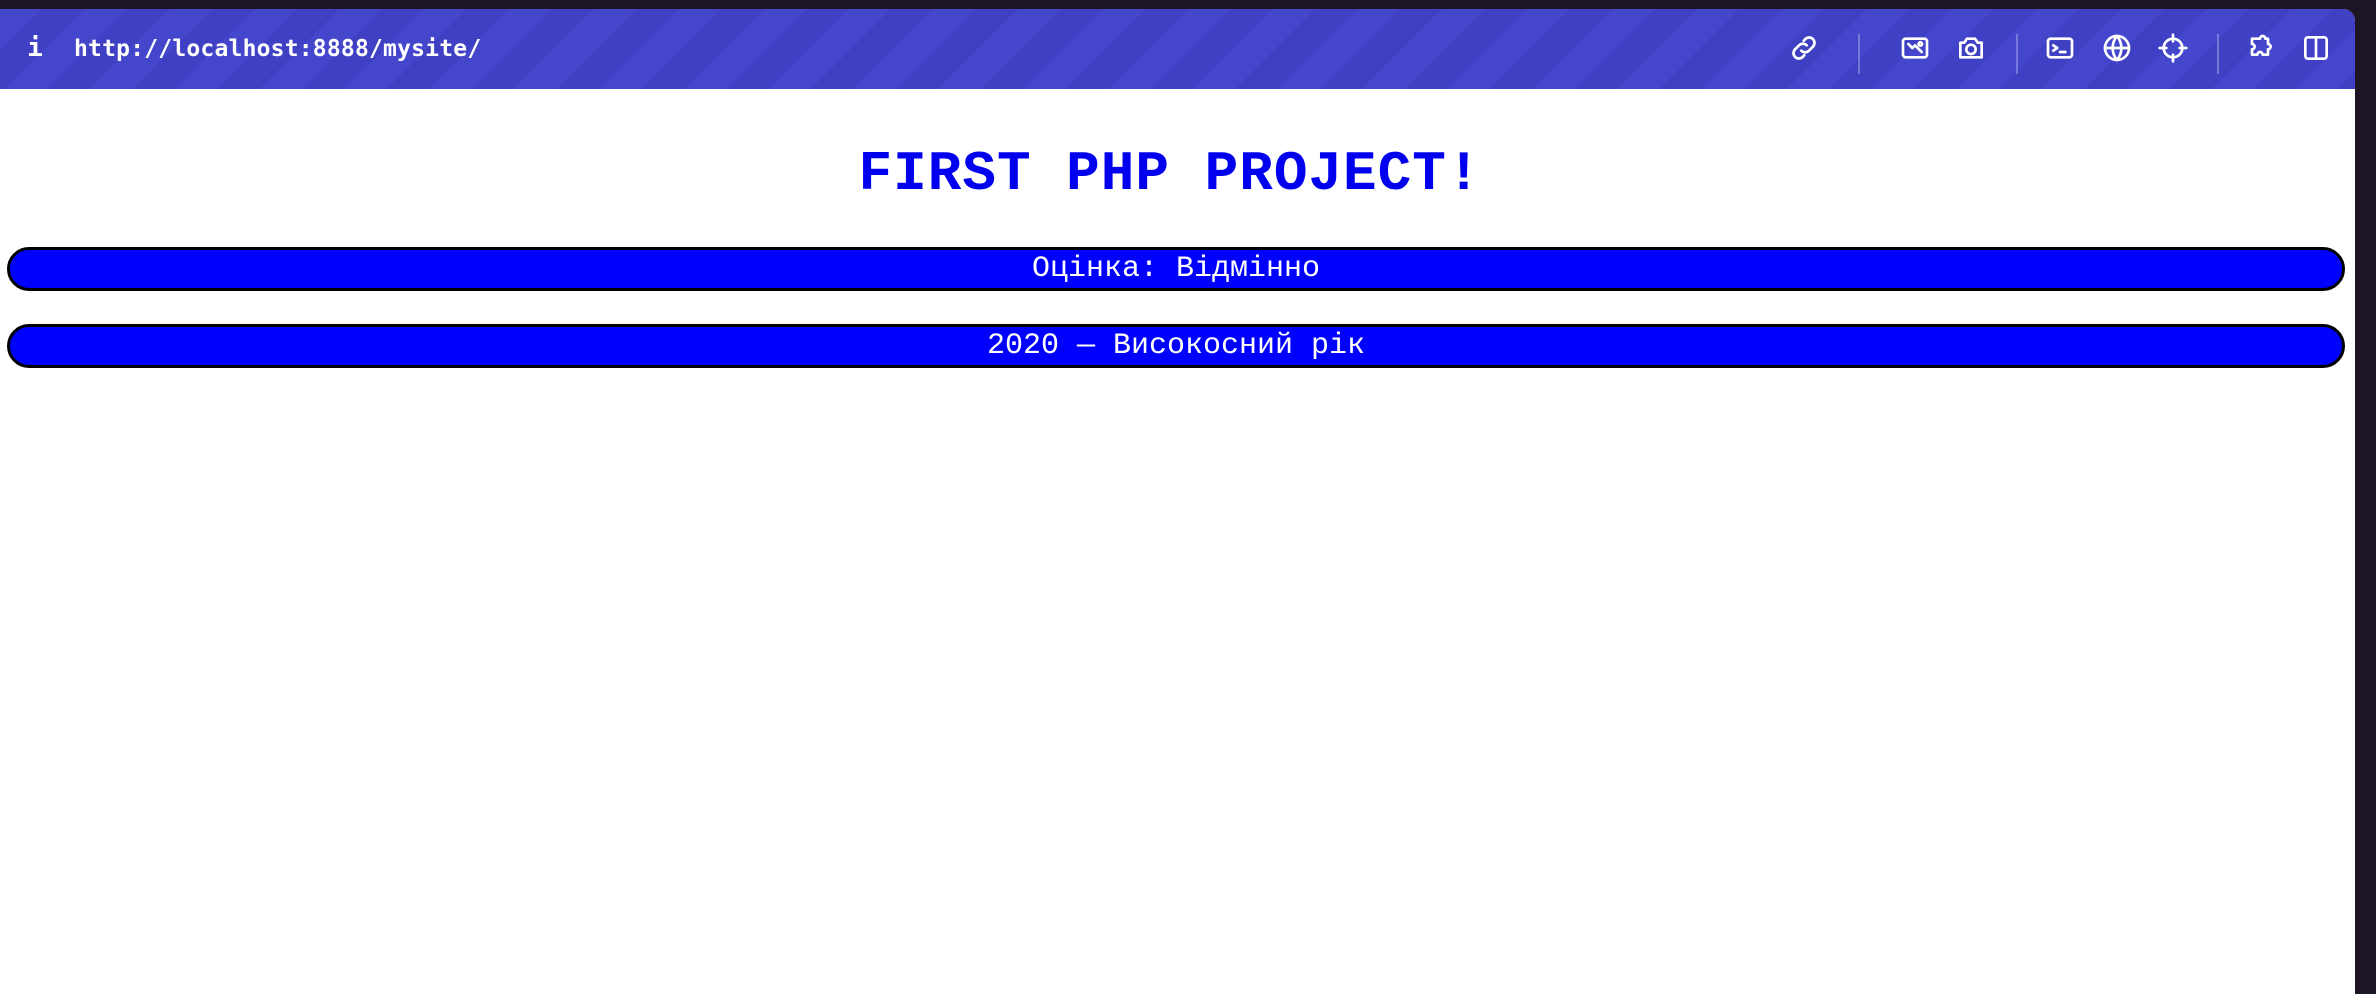 The height and width of the screenshot is (994, 2376). I want to click on screenshot-area-icon, so click(1915, 48).